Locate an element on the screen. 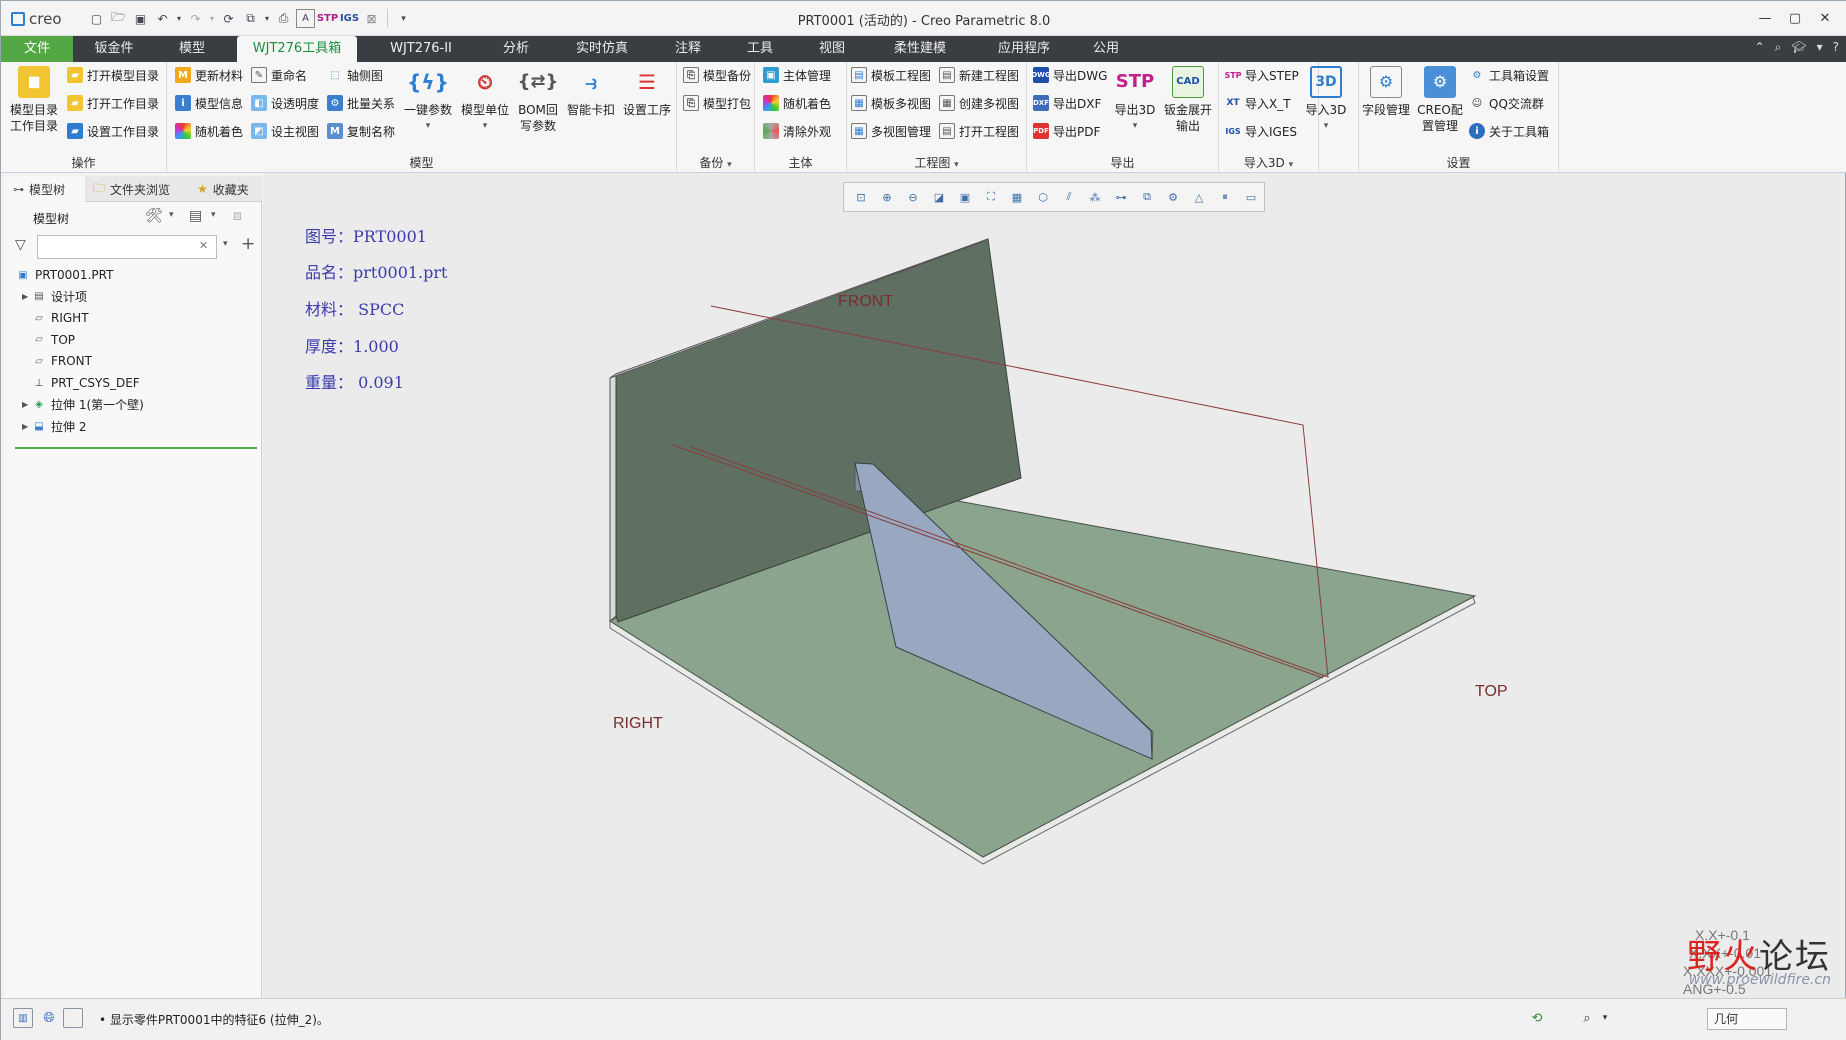 The height and width of the screenshot is (1040, 1846). random-color-button: 随机着色 is located at coordinates (209, 131).